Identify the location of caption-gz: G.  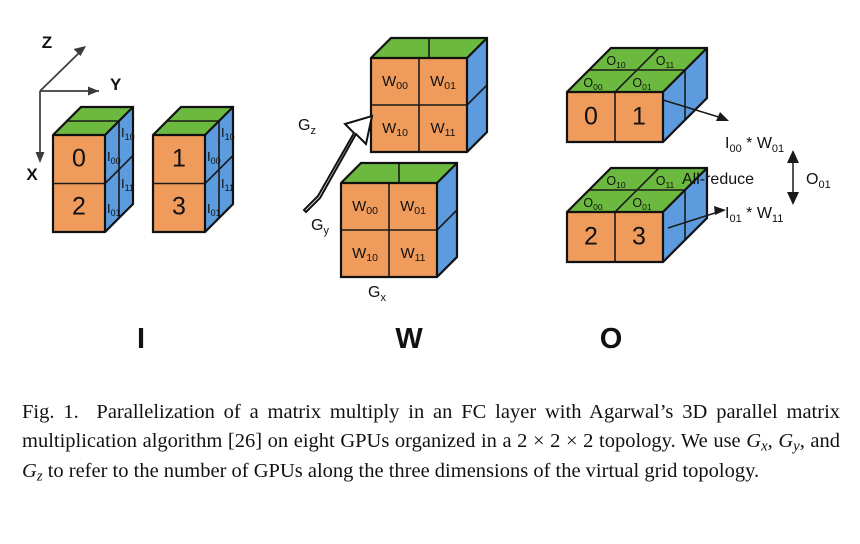
(29, 471).